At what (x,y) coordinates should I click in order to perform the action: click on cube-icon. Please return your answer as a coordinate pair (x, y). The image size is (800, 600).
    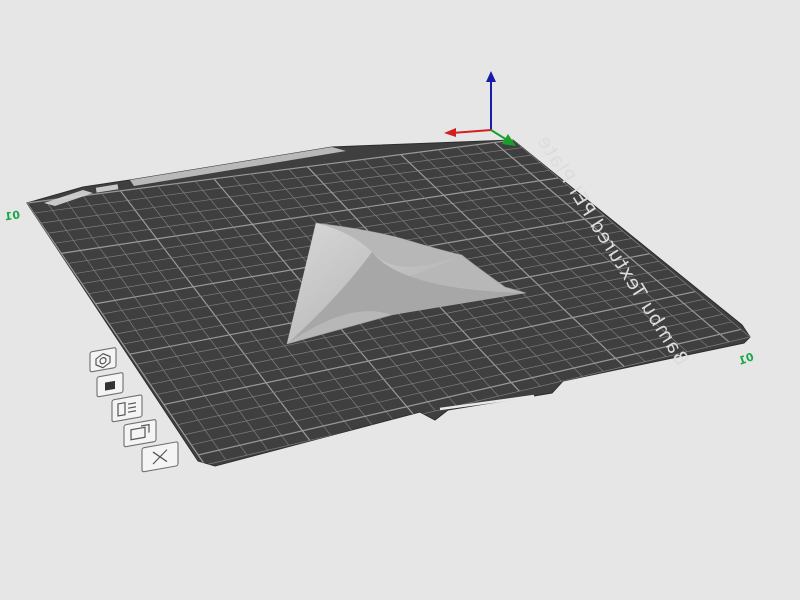
    Looking at the image, I should click on (110, 385).